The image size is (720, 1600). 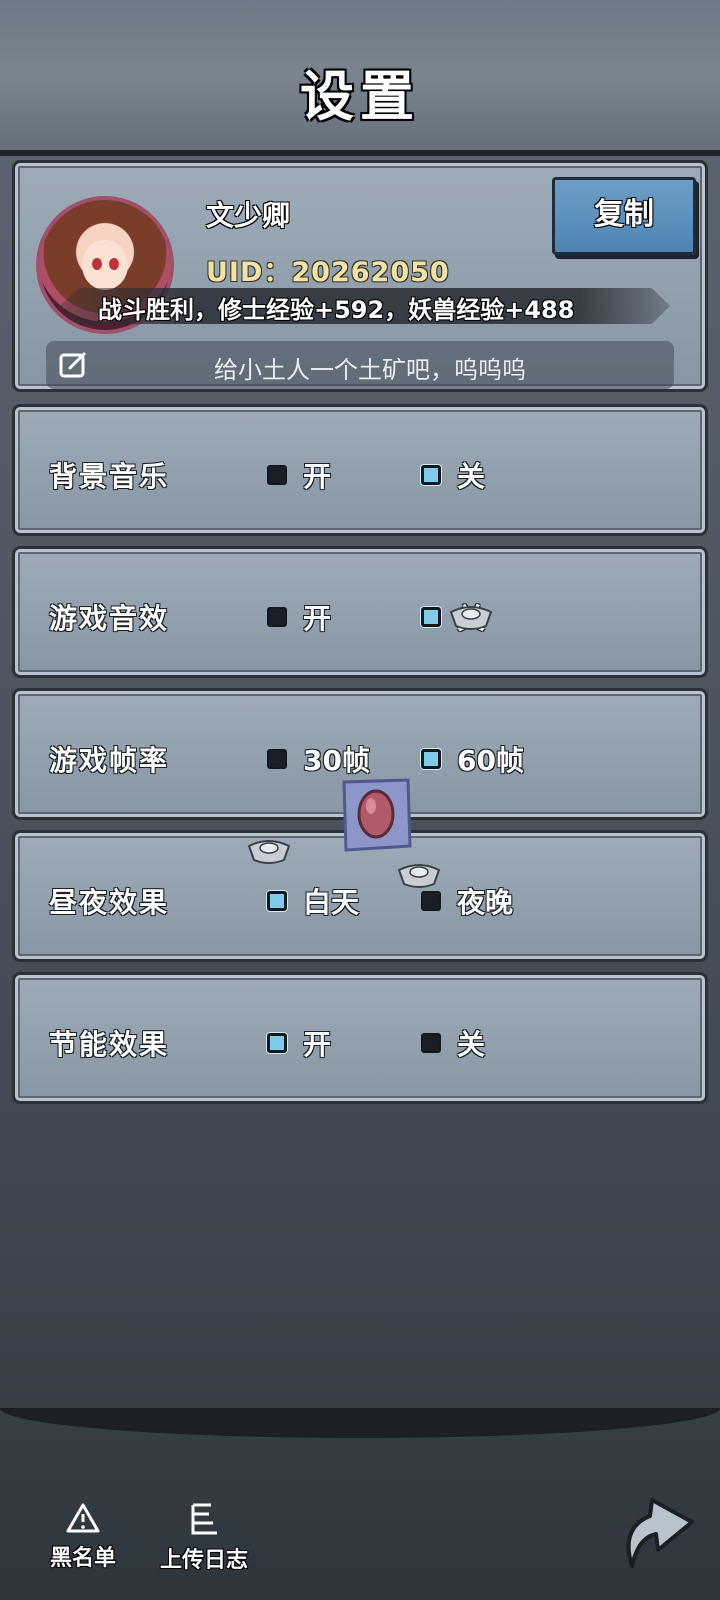 I want to click on log-icon, so click(x=204, y=1519).